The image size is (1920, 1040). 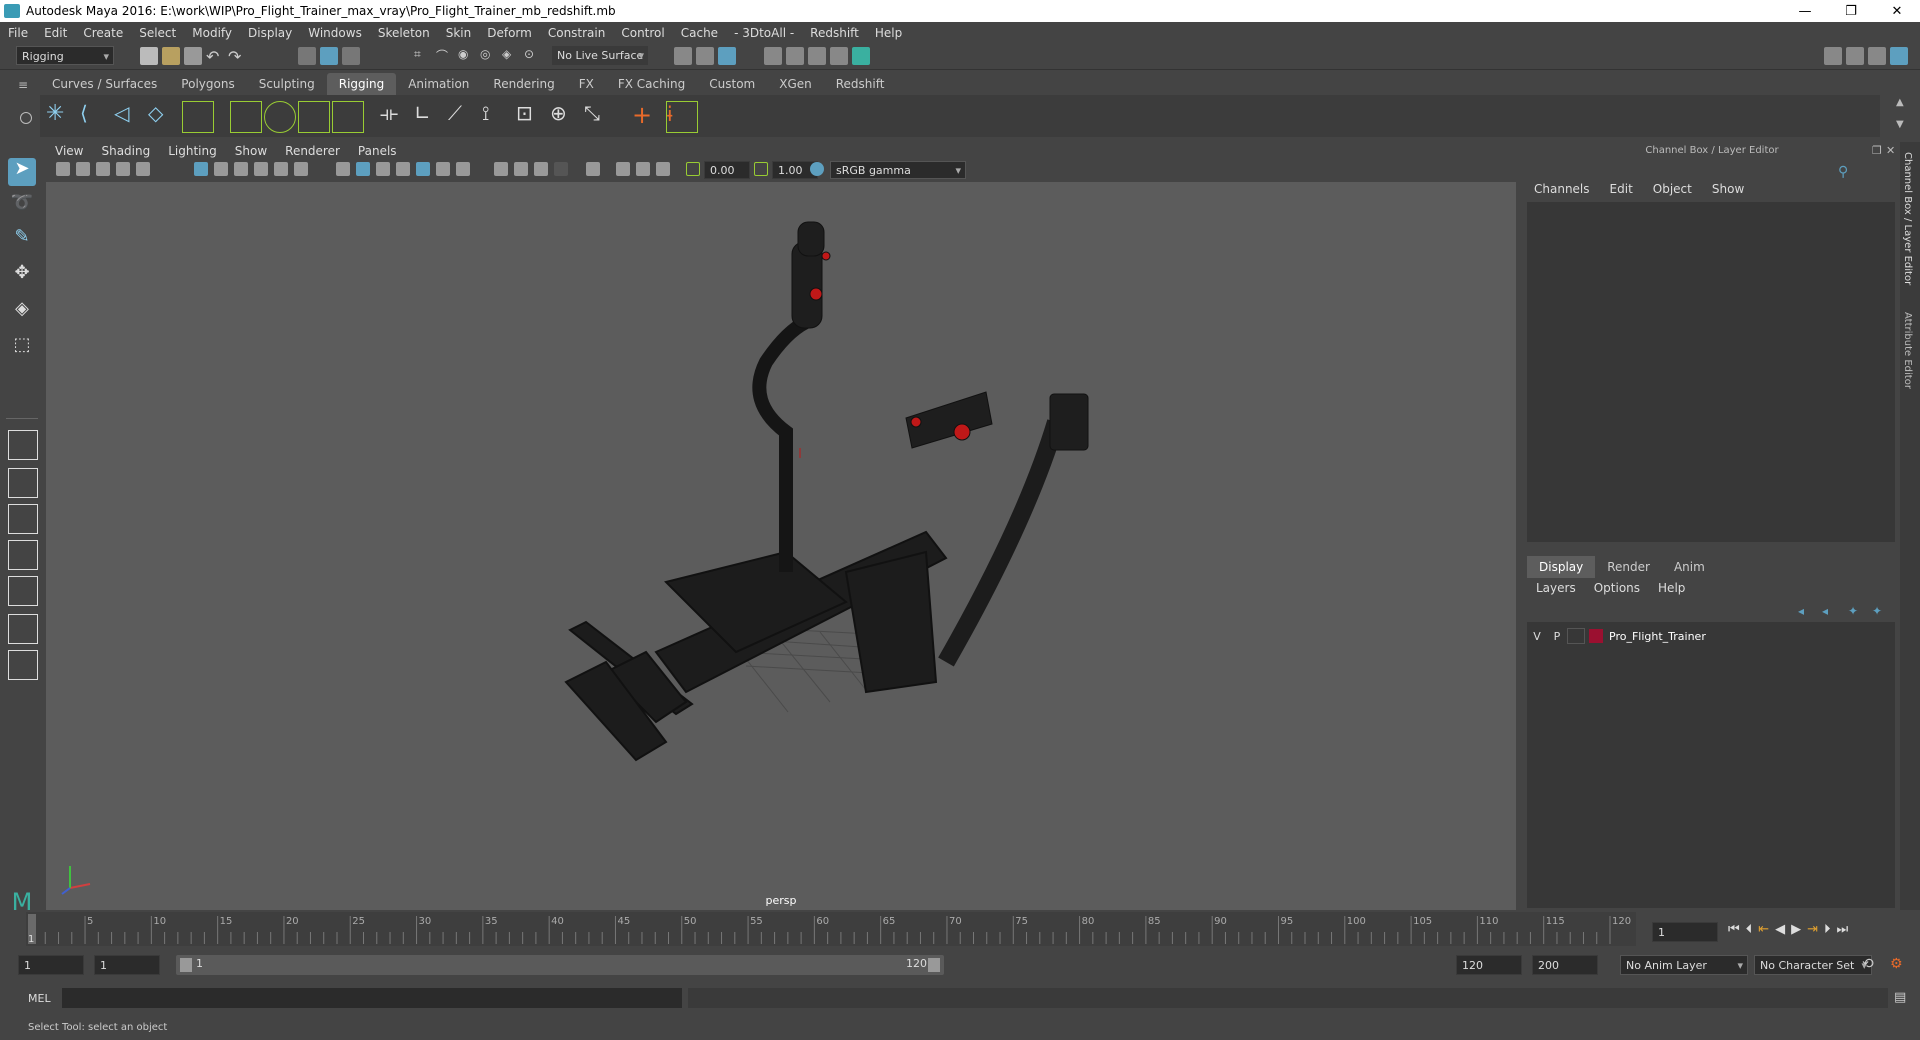 I want to click on humanik-icon, so click(x=198, y=117).